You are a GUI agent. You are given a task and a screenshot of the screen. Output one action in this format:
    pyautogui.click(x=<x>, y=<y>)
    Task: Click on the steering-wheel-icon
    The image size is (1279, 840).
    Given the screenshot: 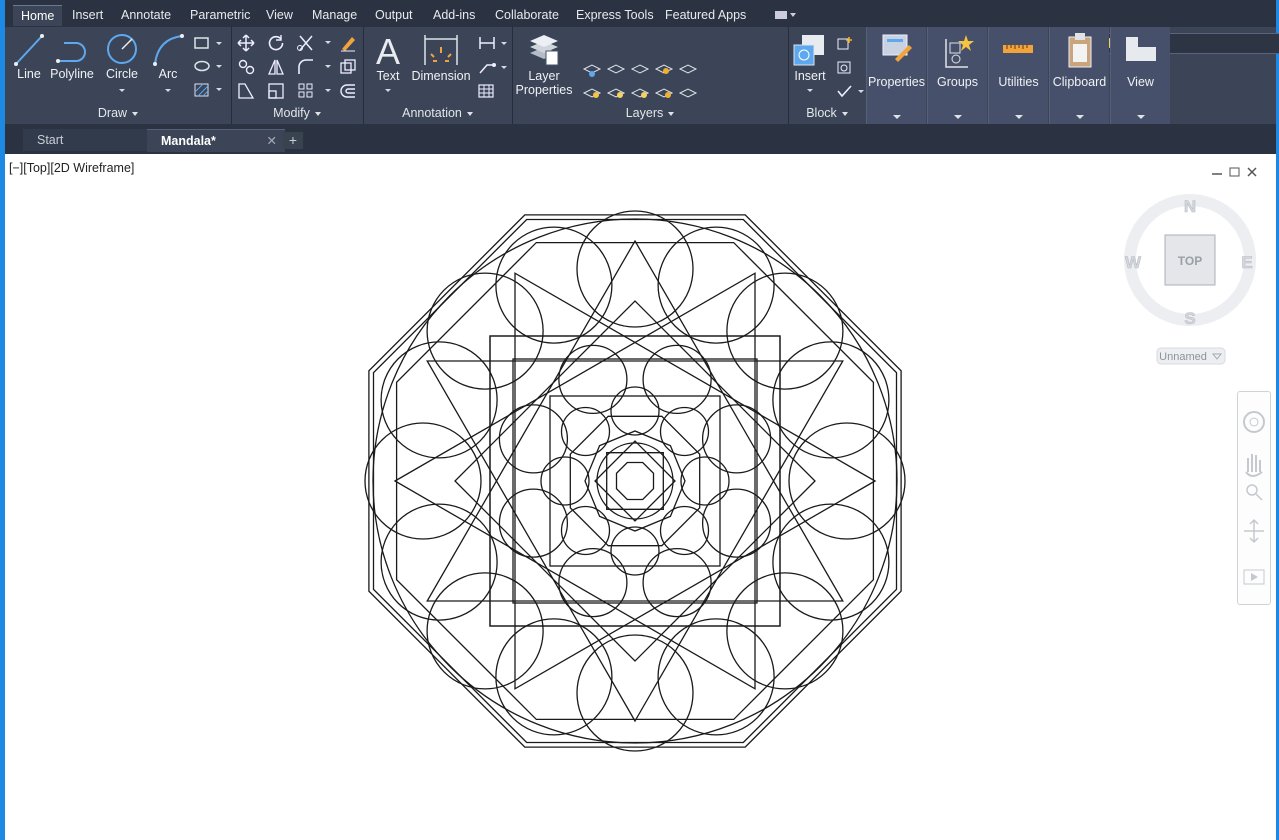 What is the action you would take?
    pyautogui.click(x=1254, y=422)
    